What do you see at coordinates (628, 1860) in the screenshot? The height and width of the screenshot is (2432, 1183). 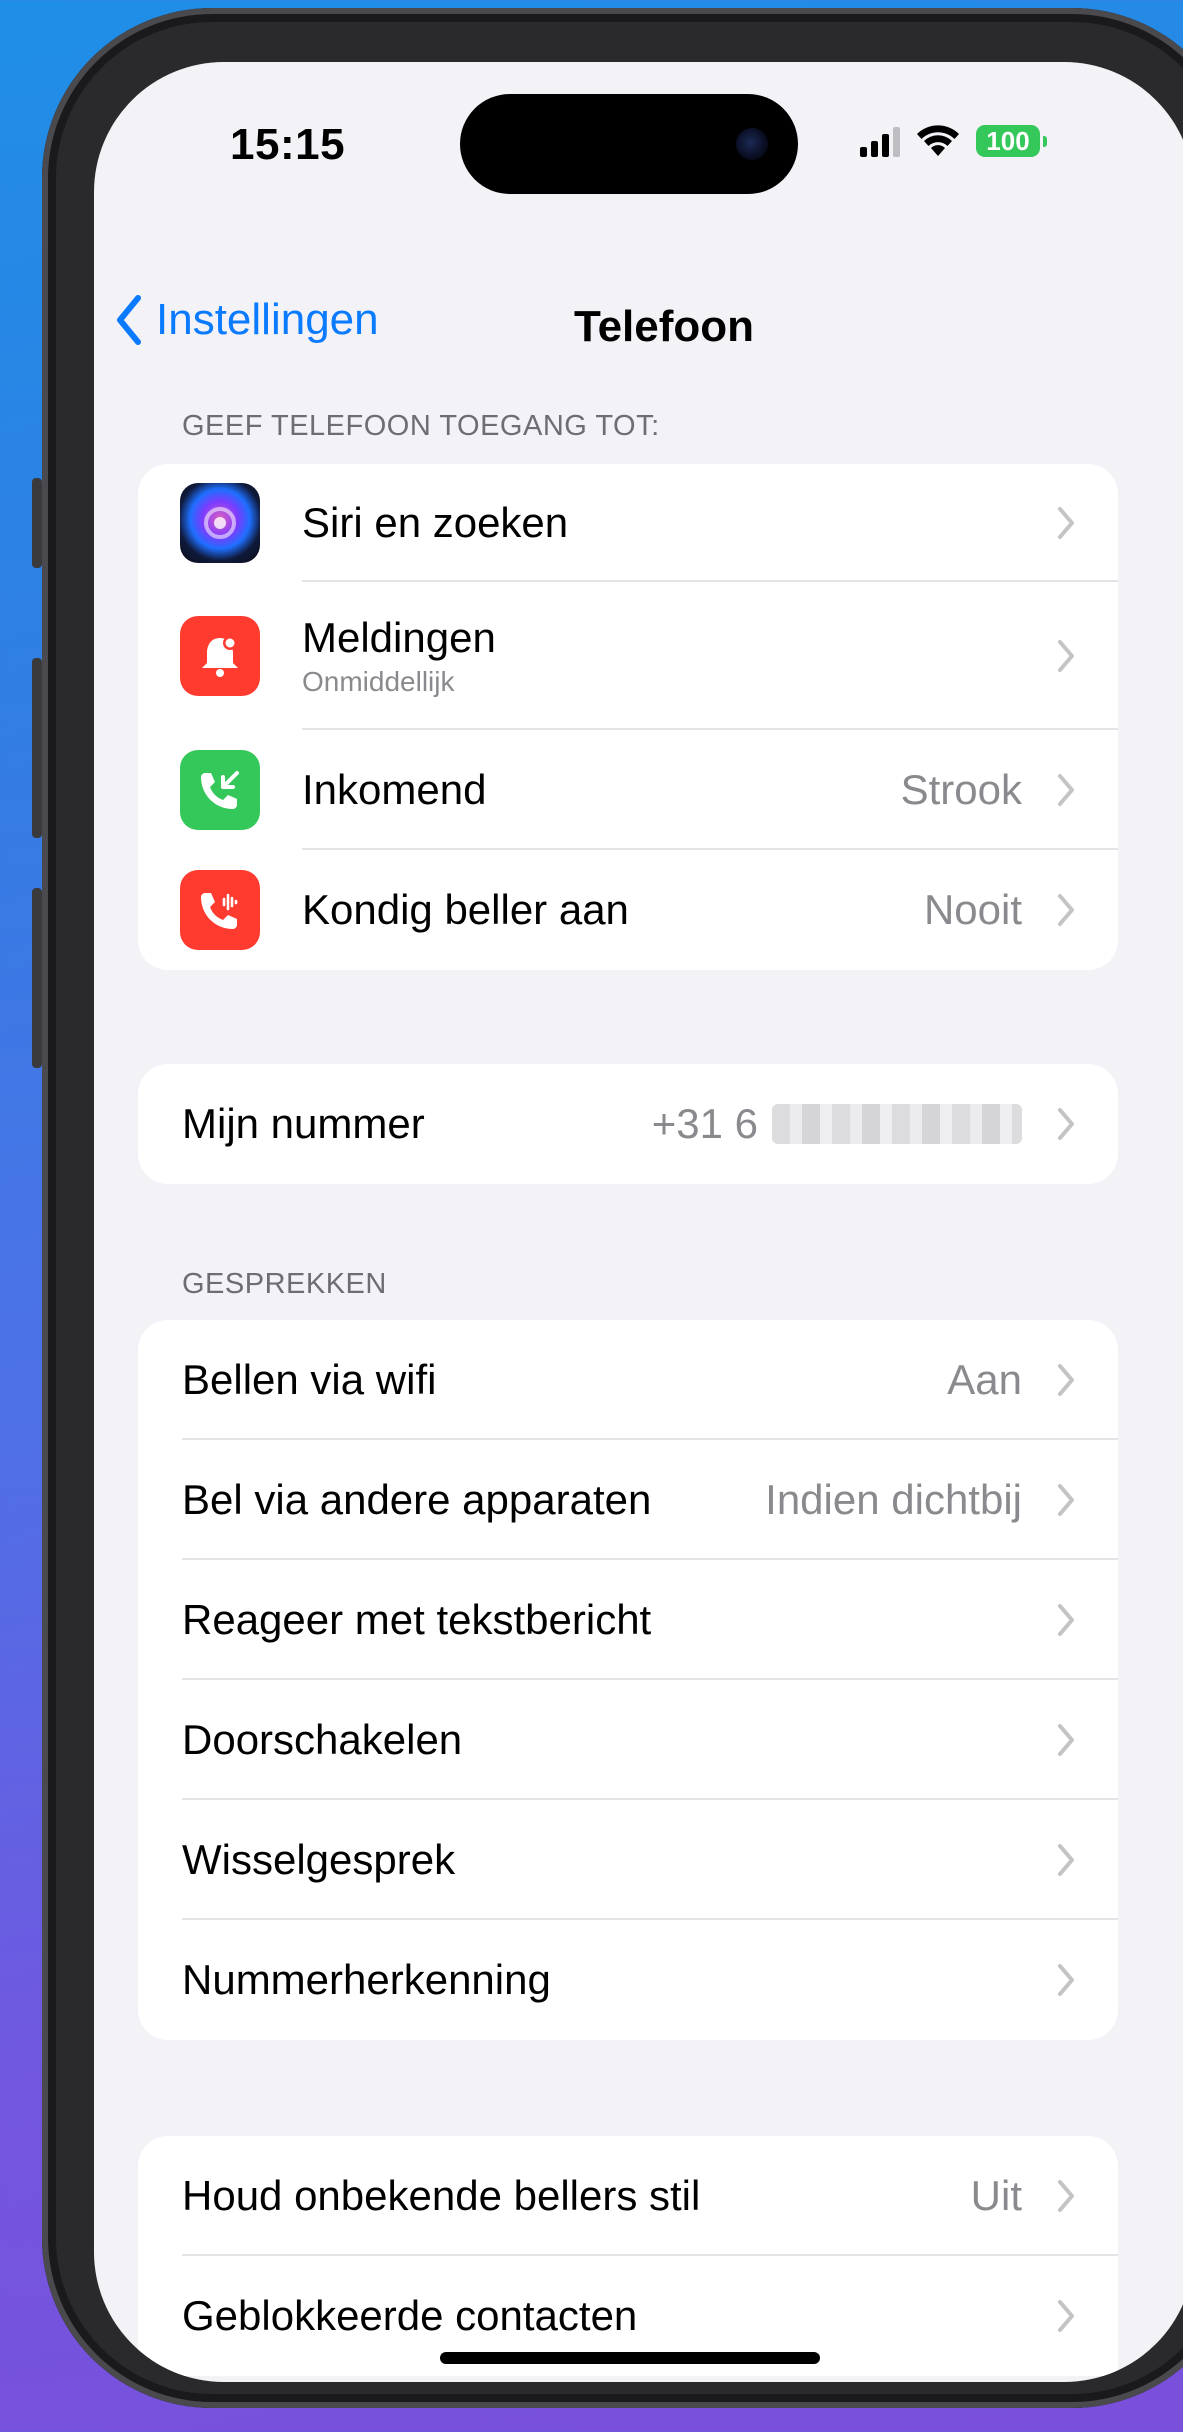 I see `list-item-wisselgesprek: Wisselgesprek` at bounding box center [628, 1860].